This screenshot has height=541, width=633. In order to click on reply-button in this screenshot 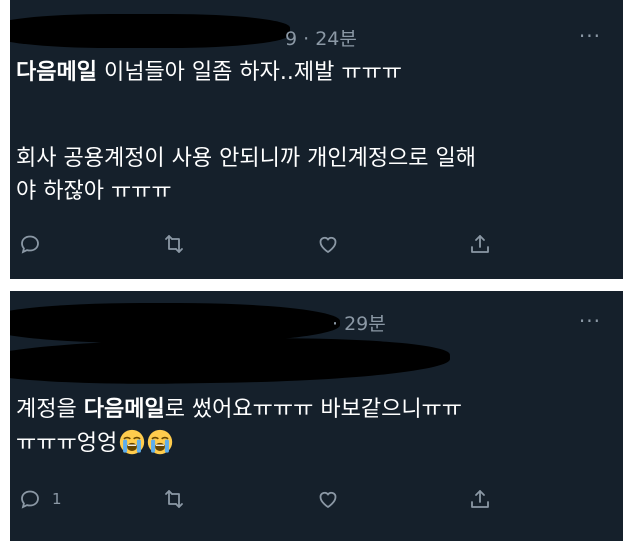, I will do `click(35, 244)`.